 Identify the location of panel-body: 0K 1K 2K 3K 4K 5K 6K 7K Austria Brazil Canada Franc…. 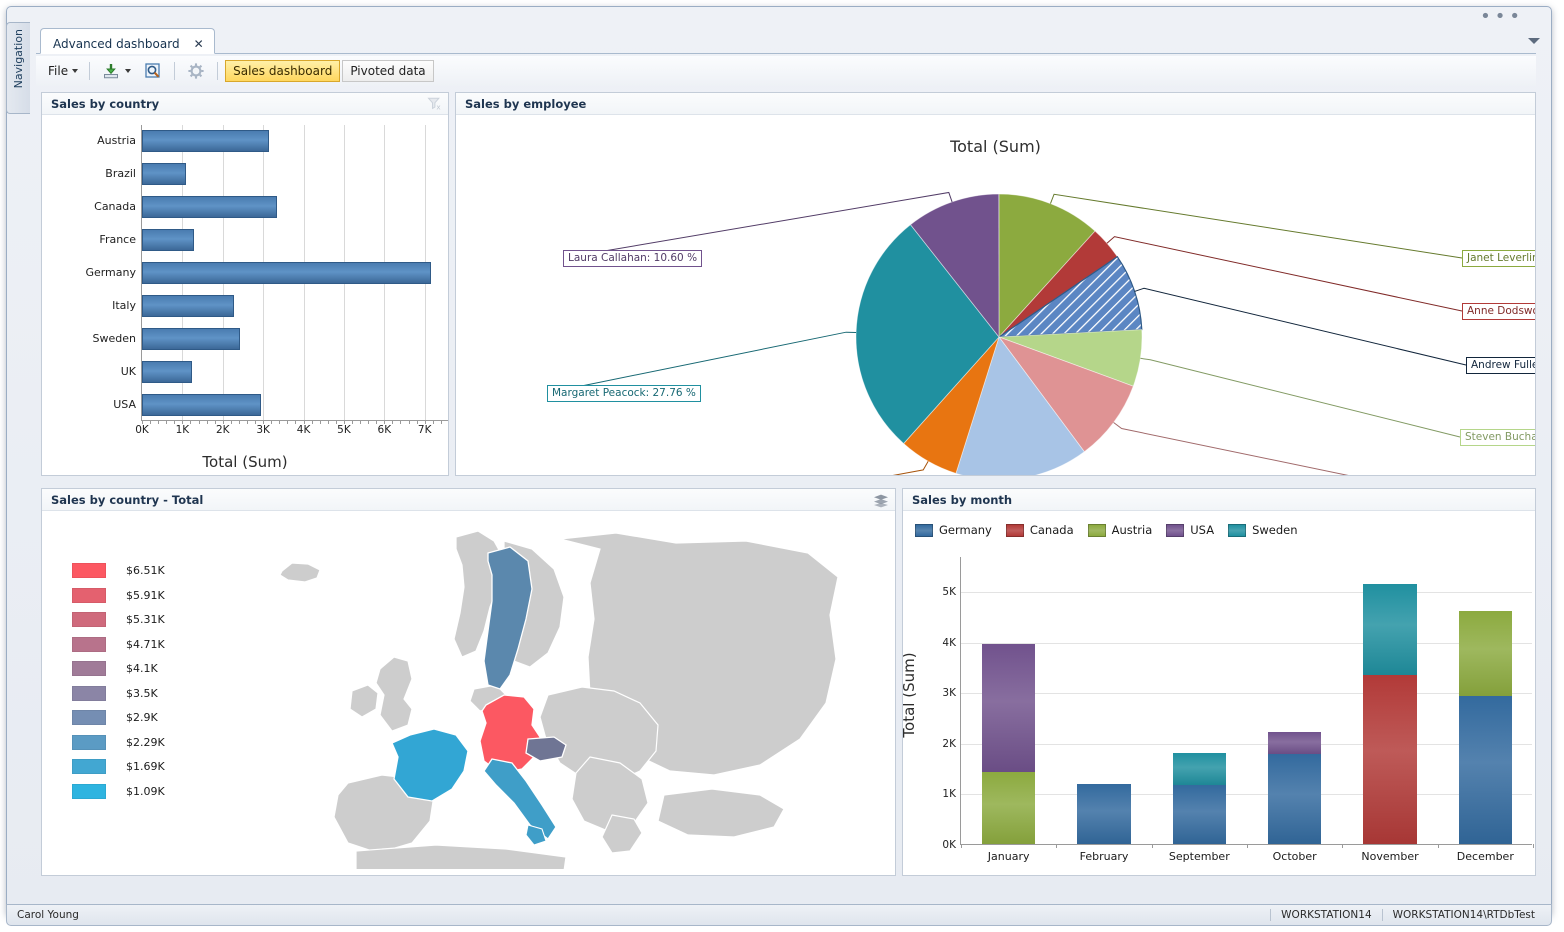
(245, 295).